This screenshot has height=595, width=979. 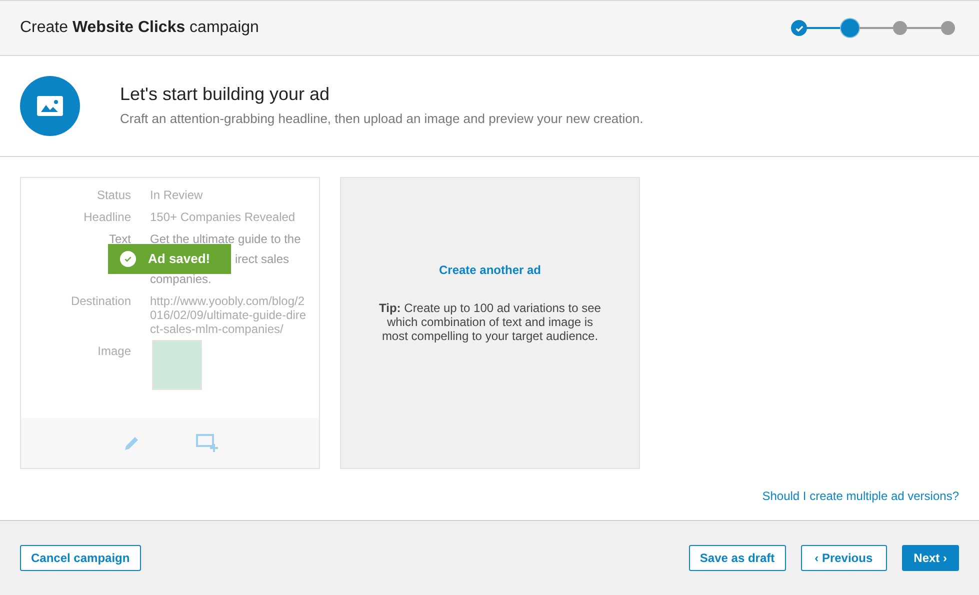 I want to click on intro-subtitle: Craft an attention-grabbing headline, then upload an image and preview your new creation., so click(x=382, y=119).